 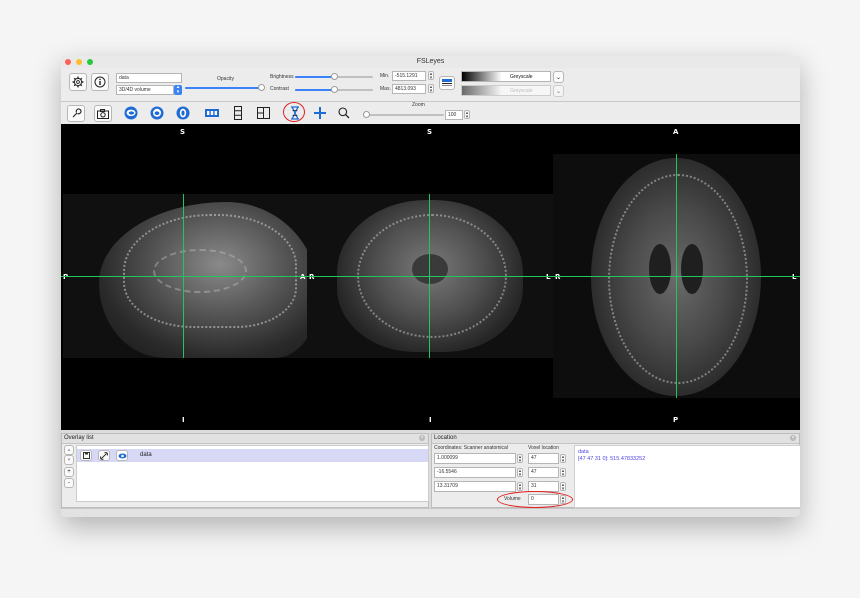 What do you see at coordinates (794, 277) in the screenshot?
I see `axial-right-label: L` at bounding box center [794, 277].